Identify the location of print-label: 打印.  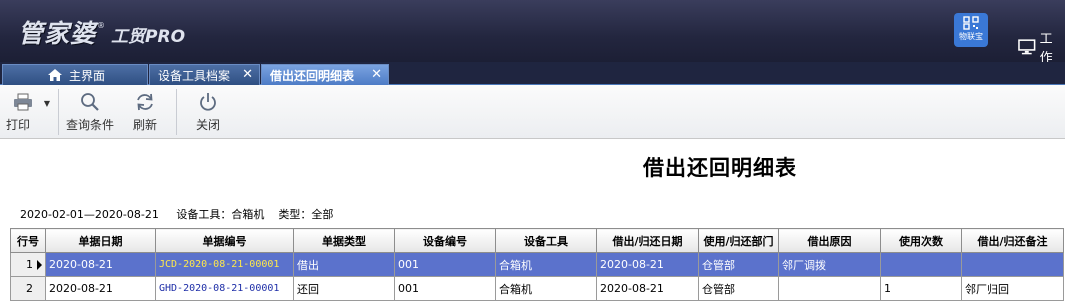
(17, 125).